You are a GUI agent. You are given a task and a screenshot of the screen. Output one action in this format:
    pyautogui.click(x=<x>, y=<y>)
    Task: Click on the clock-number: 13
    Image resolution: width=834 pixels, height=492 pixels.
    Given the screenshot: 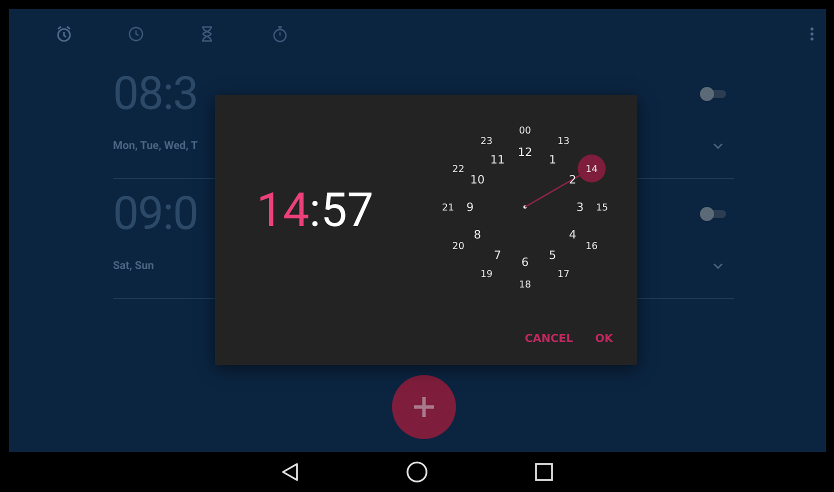 What is the action you would take?
    pyautogui.click(x=563, y=140)
    